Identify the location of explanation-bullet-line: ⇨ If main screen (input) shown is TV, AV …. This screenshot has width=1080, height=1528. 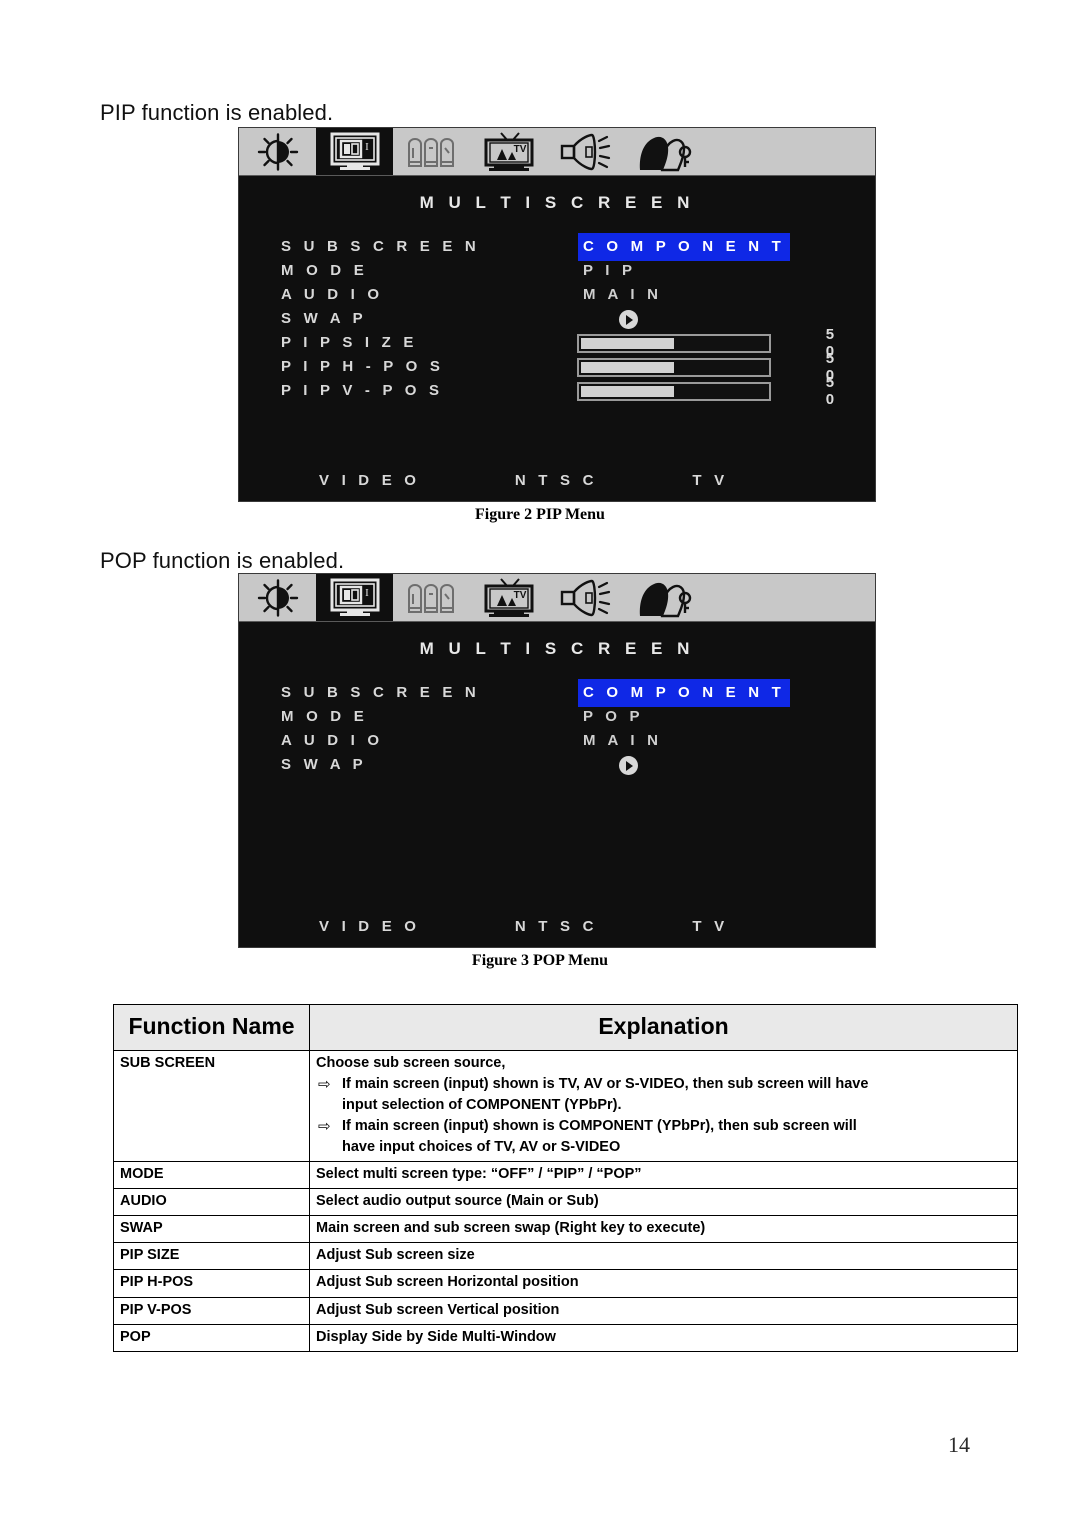
(663, 1084).